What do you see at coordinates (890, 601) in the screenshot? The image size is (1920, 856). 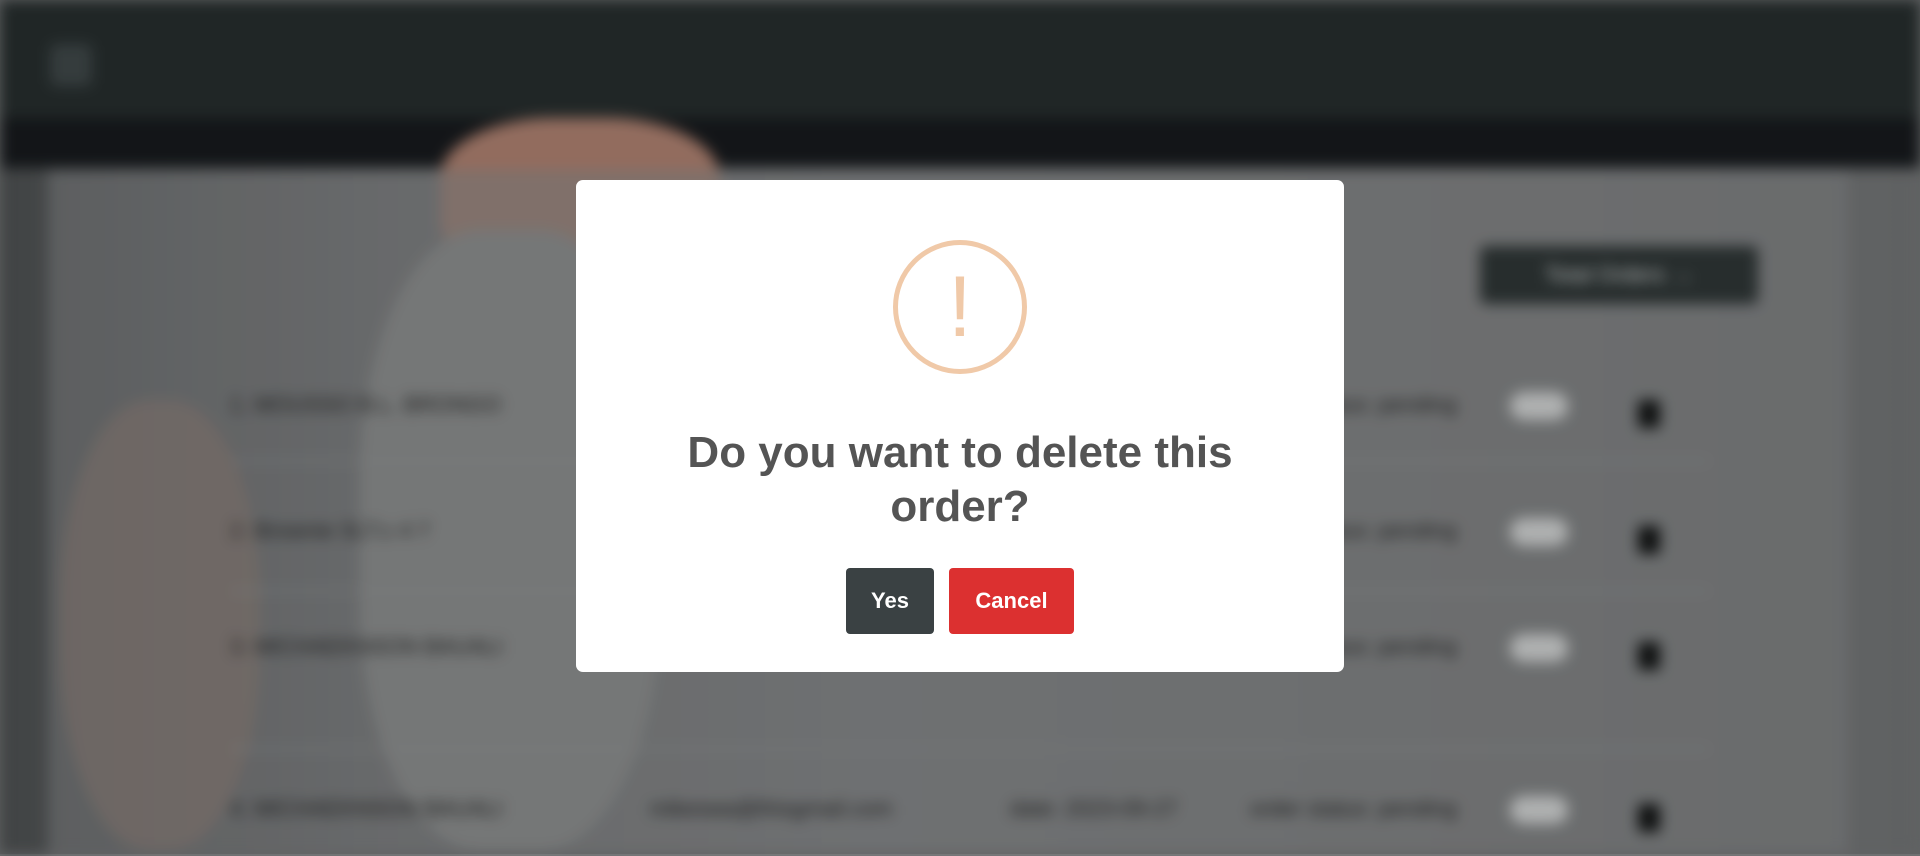 I see `yes-button: Yes` at bounding box center [890, 601].